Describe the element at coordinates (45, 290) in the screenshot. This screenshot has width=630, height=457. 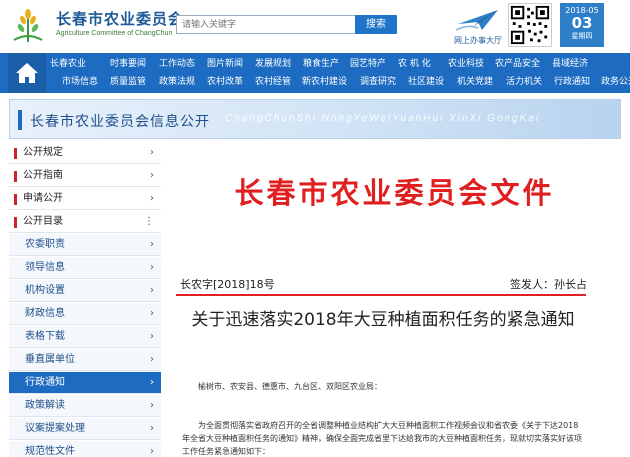
I see `sidebar-subitem-label: 机构设置` at that location.